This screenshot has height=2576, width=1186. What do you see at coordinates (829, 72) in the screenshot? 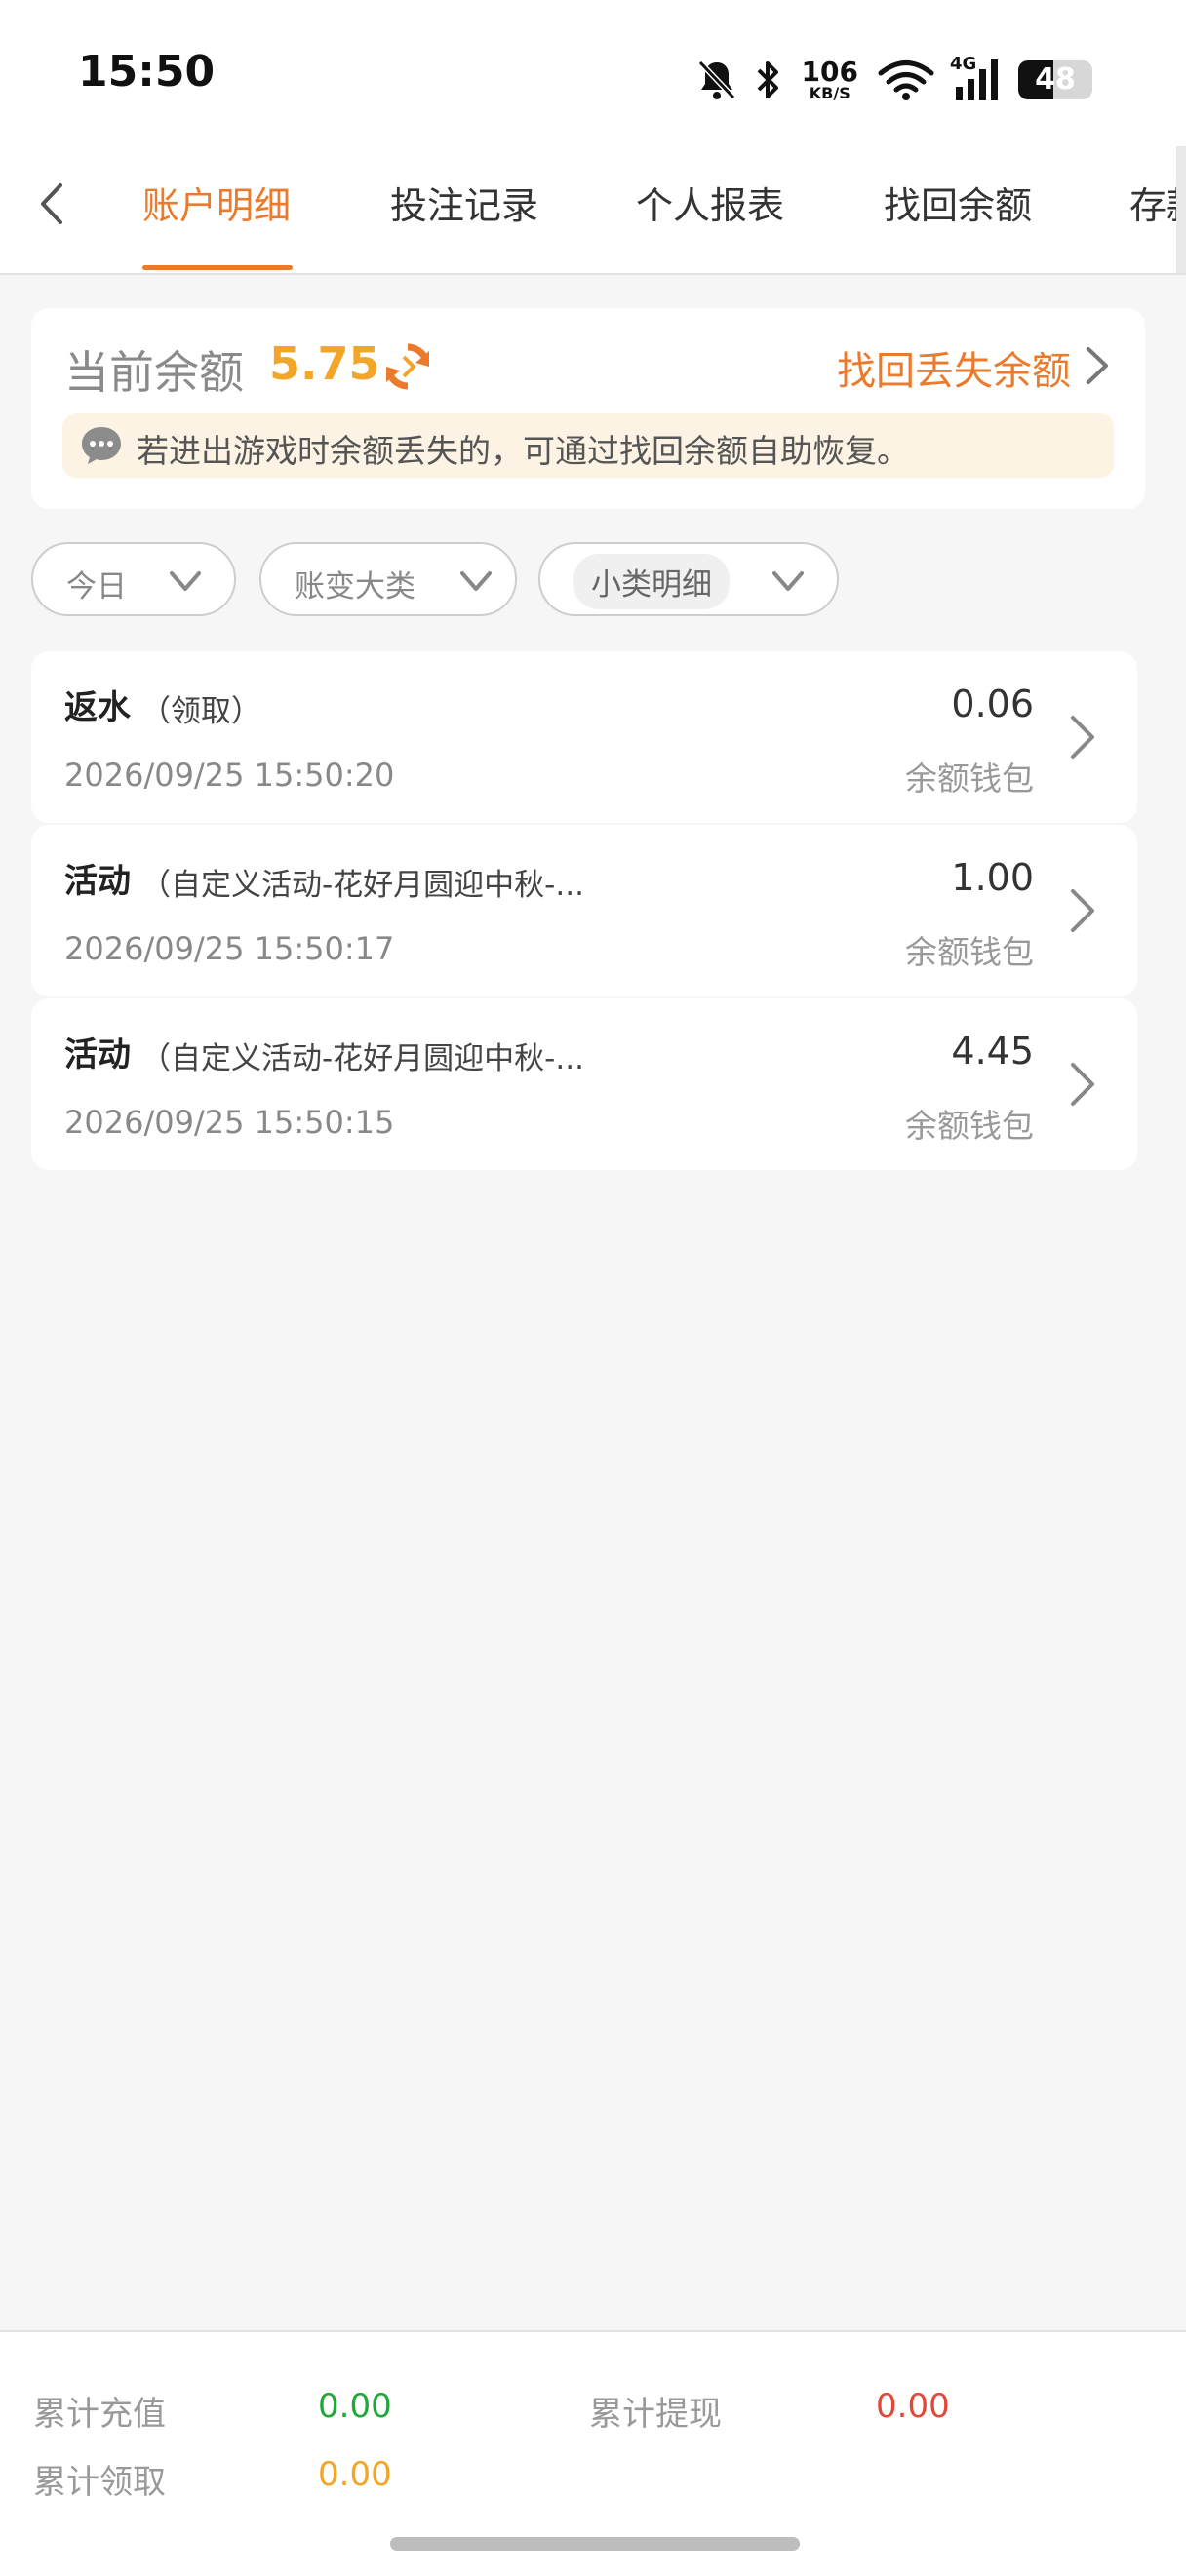
I see `net-speed-value: 106` at bounding box center [829, 72].